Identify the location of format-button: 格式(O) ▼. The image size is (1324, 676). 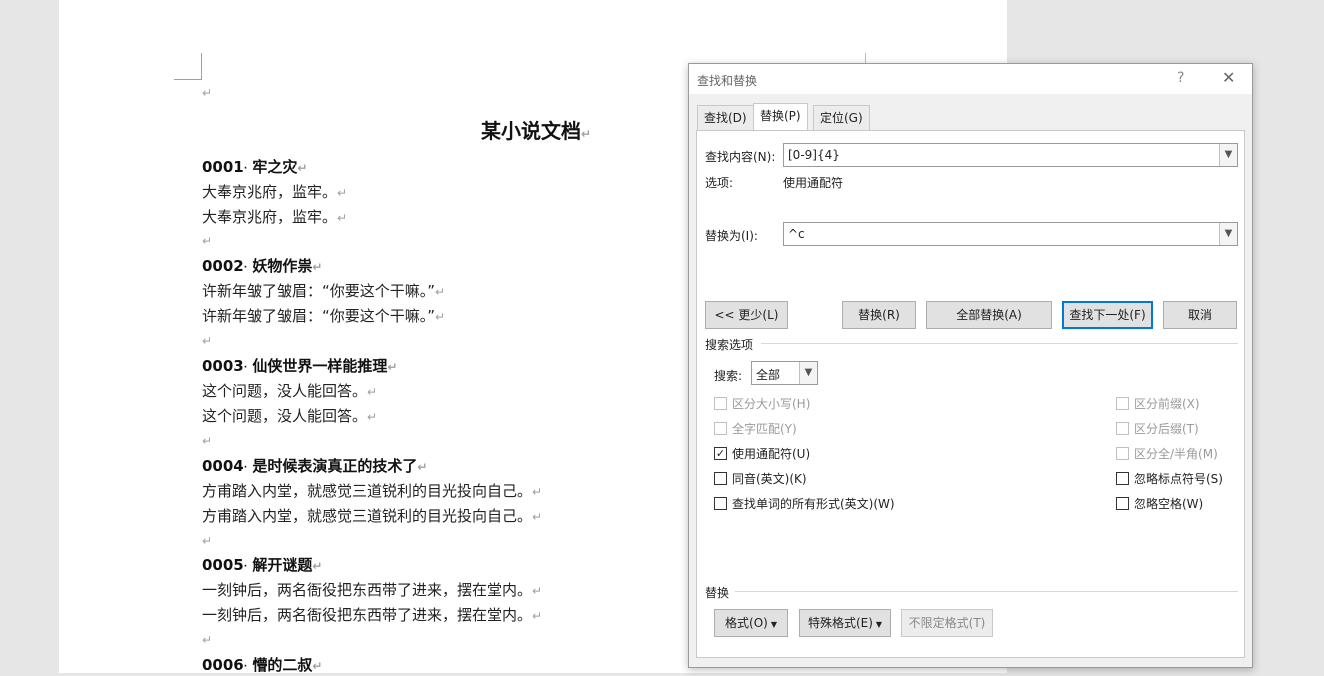
(751, 623).